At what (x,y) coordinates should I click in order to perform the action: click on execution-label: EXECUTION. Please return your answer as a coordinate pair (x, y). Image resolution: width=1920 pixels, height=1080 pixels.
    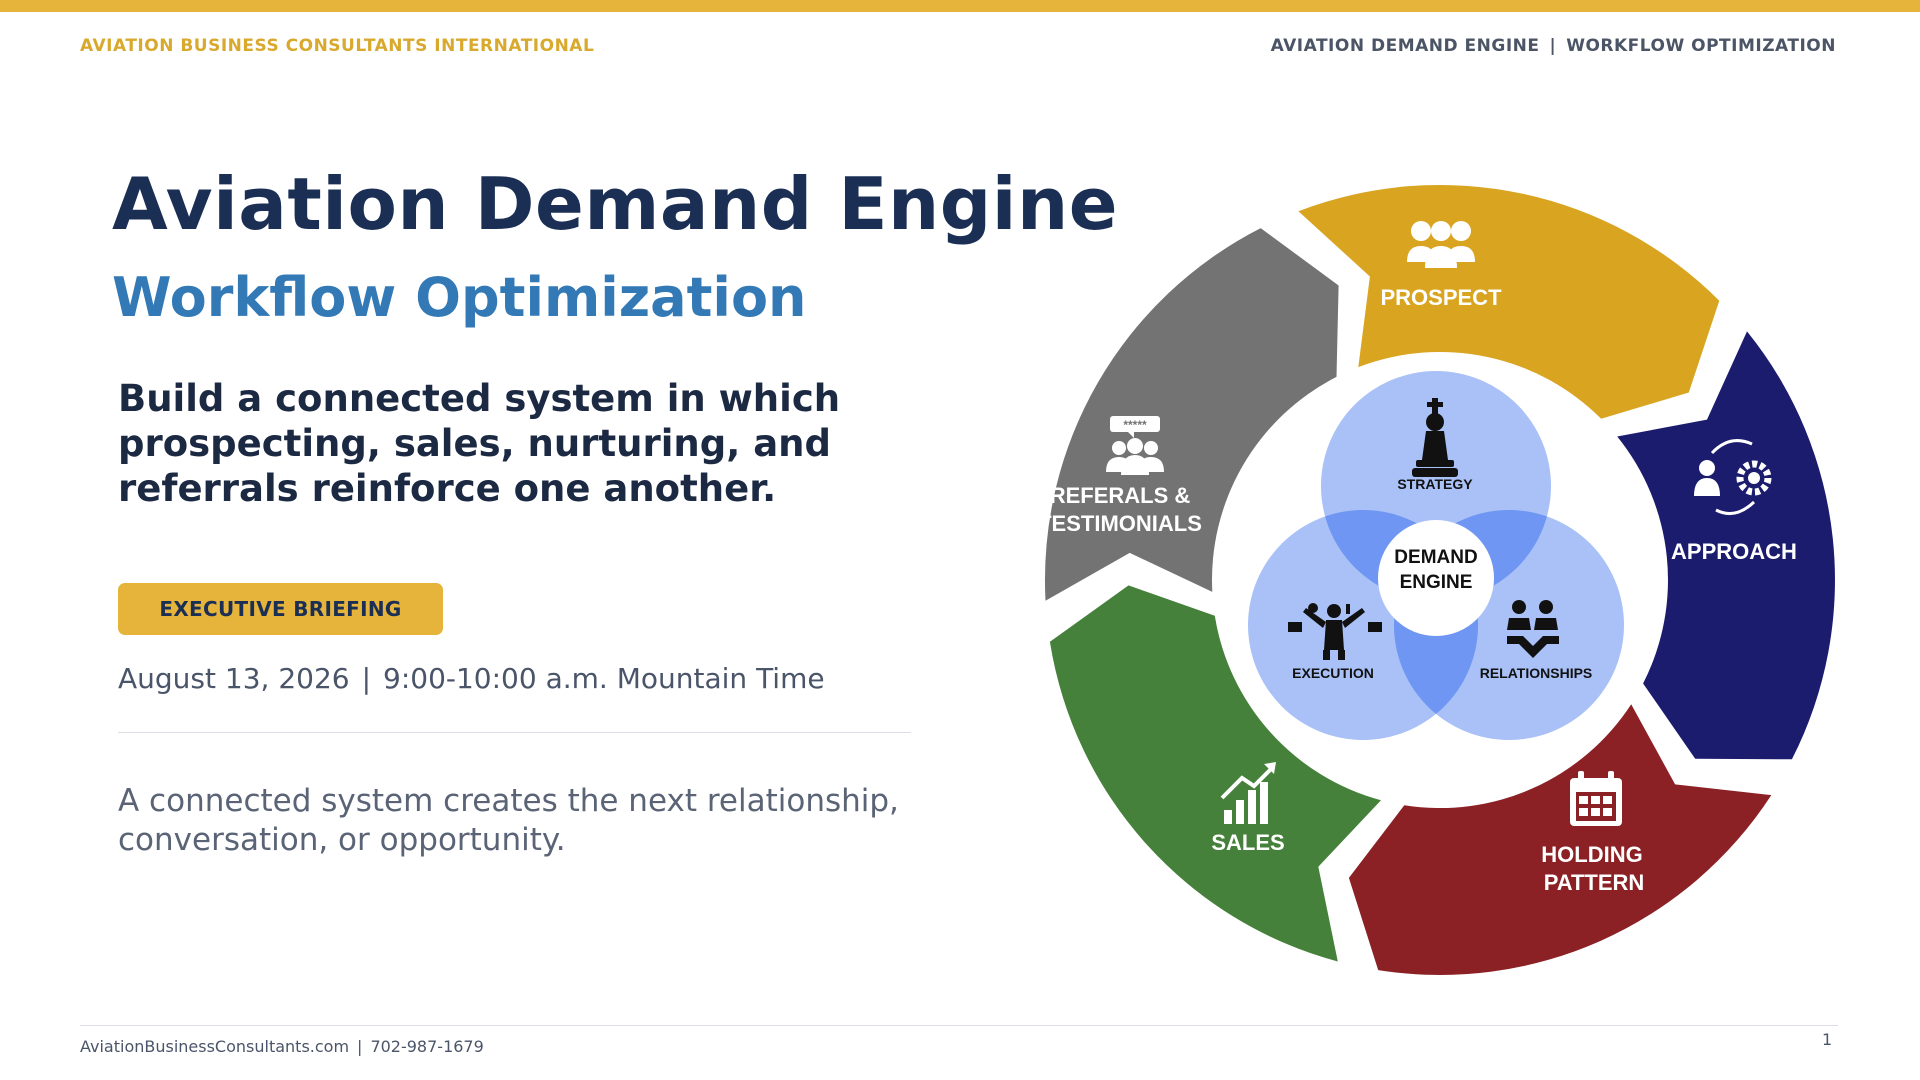
    Looking at the image, I should click on (1333, 673).